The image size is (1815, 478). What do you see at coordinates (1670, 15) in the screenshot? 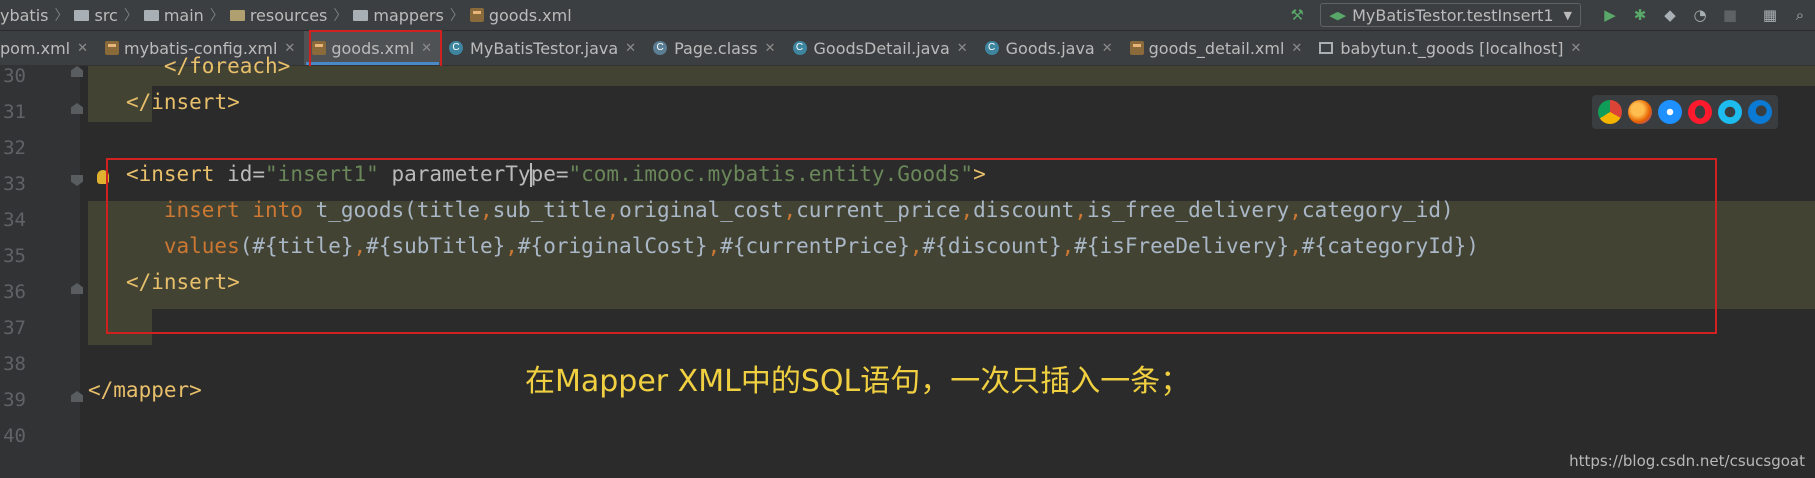
I see `coverage-shield-icon: ◆` at bounding box center [1670, 15].